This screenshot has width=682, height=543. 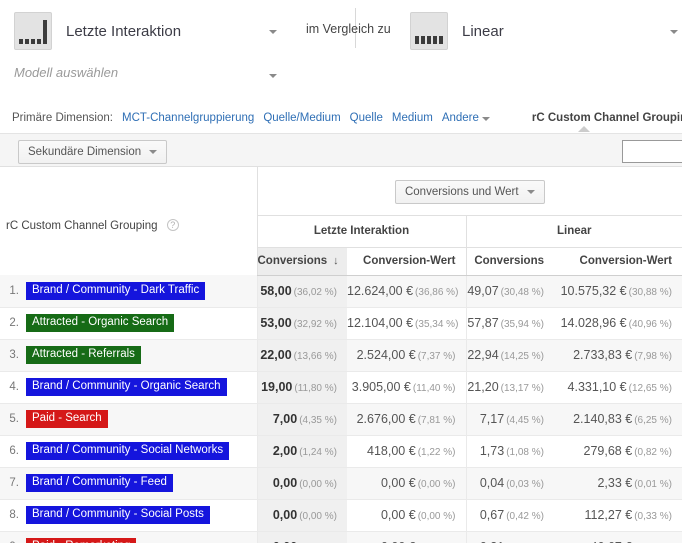 What do you see at coordinates (509, 515) in the screenshot?
I see `linear-conversions-cell: 0,67 (0,42 %)` at bounding box center [509, 515].